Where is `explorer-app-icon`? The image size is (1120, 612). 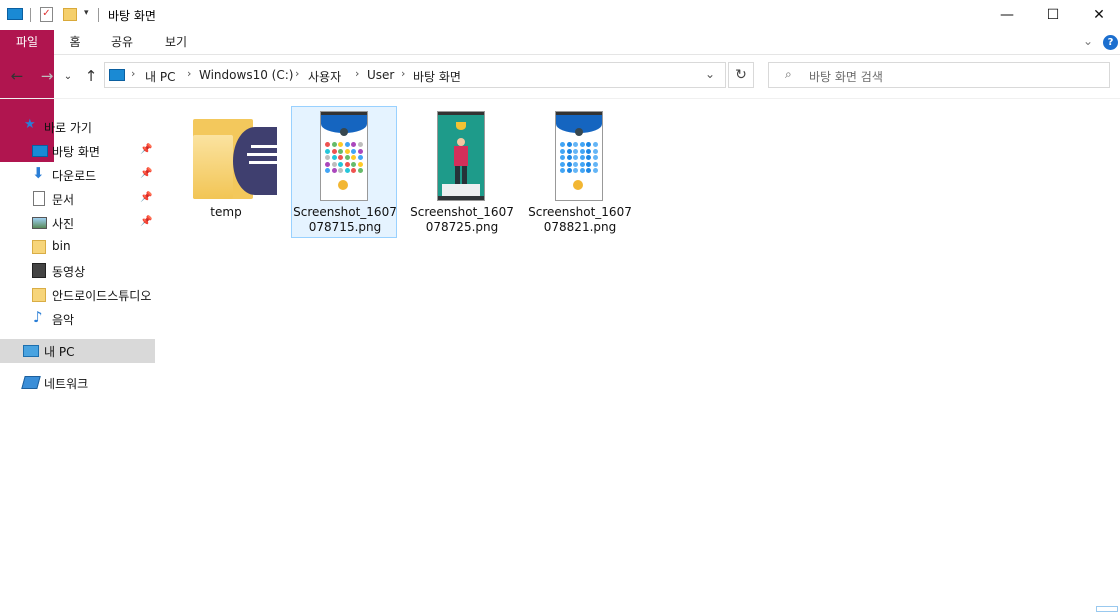 explorer-app-icon is located at coordinates (15, 14).